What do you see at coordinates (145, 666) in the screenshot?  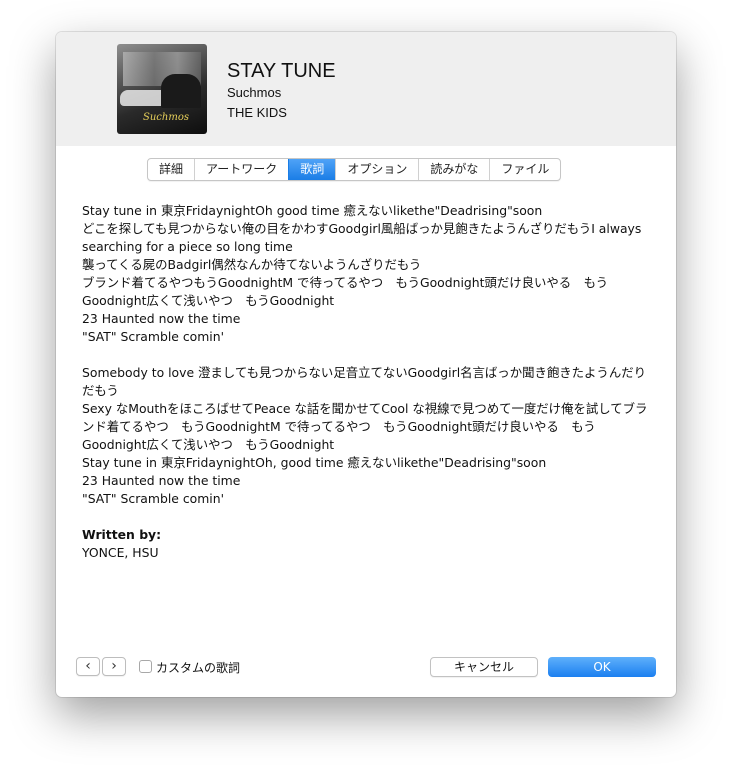 I see `custom-lyrics-checkbox` at bounding box center [145, 666].